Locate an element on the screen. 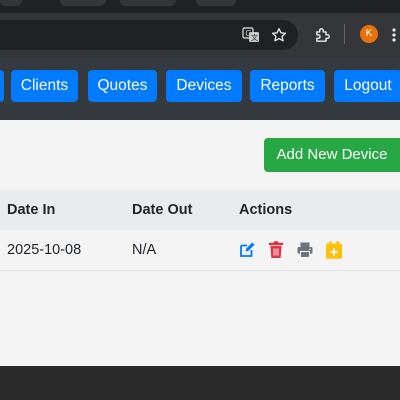 This screenshot has width=400, height=400. more-icon is located at coordinates (394, 35).